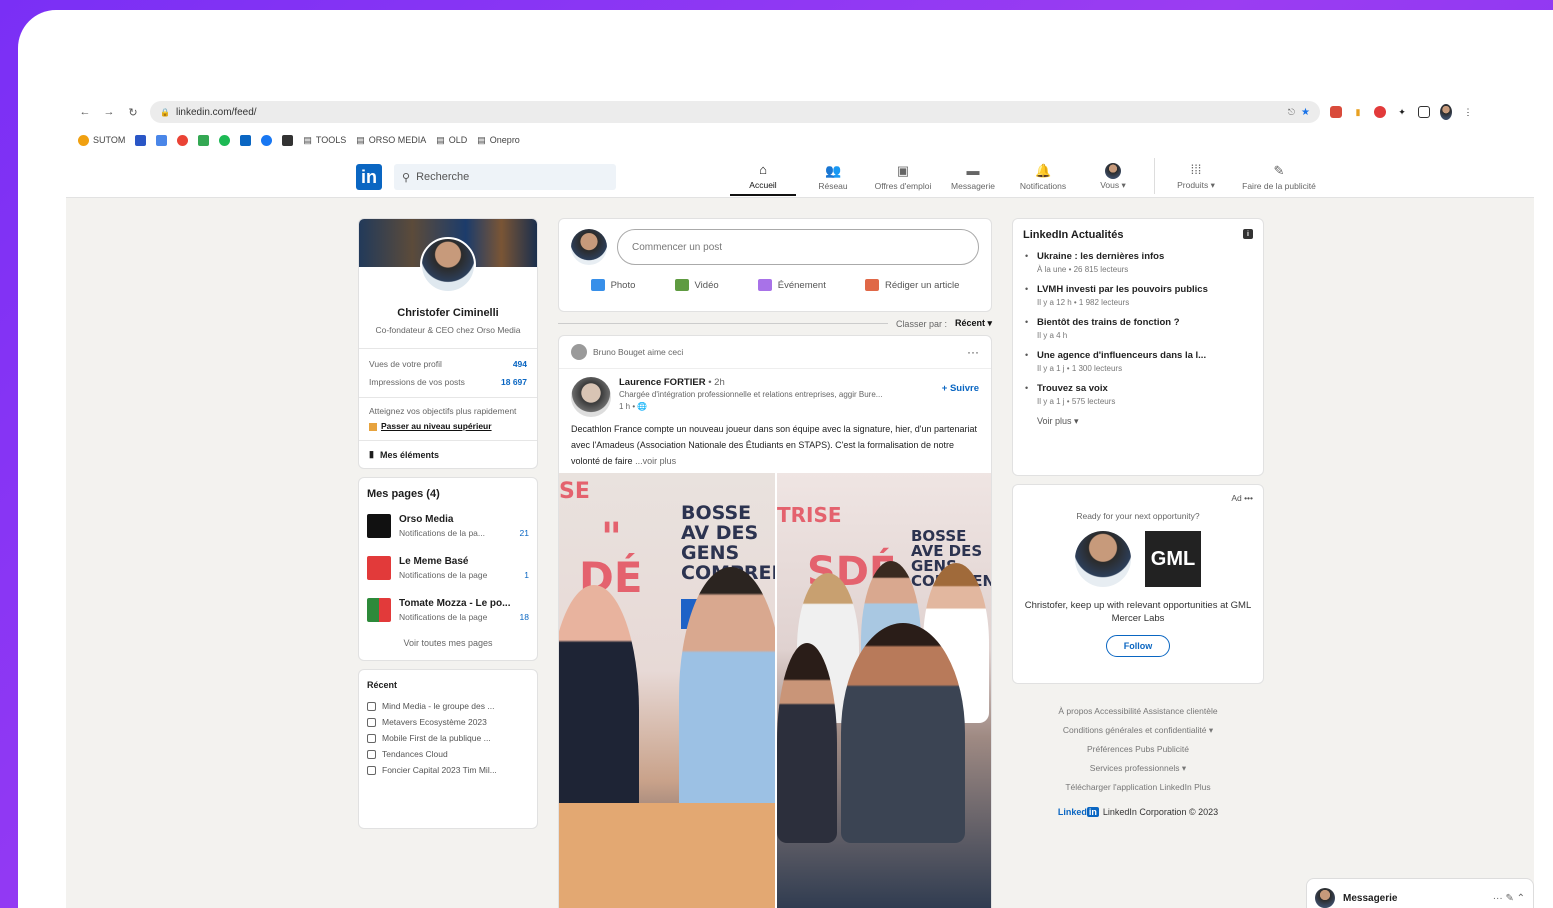 This screenshot has height=908, width=1553. I want to click on home-icon: ⌂, so click(763, 169).